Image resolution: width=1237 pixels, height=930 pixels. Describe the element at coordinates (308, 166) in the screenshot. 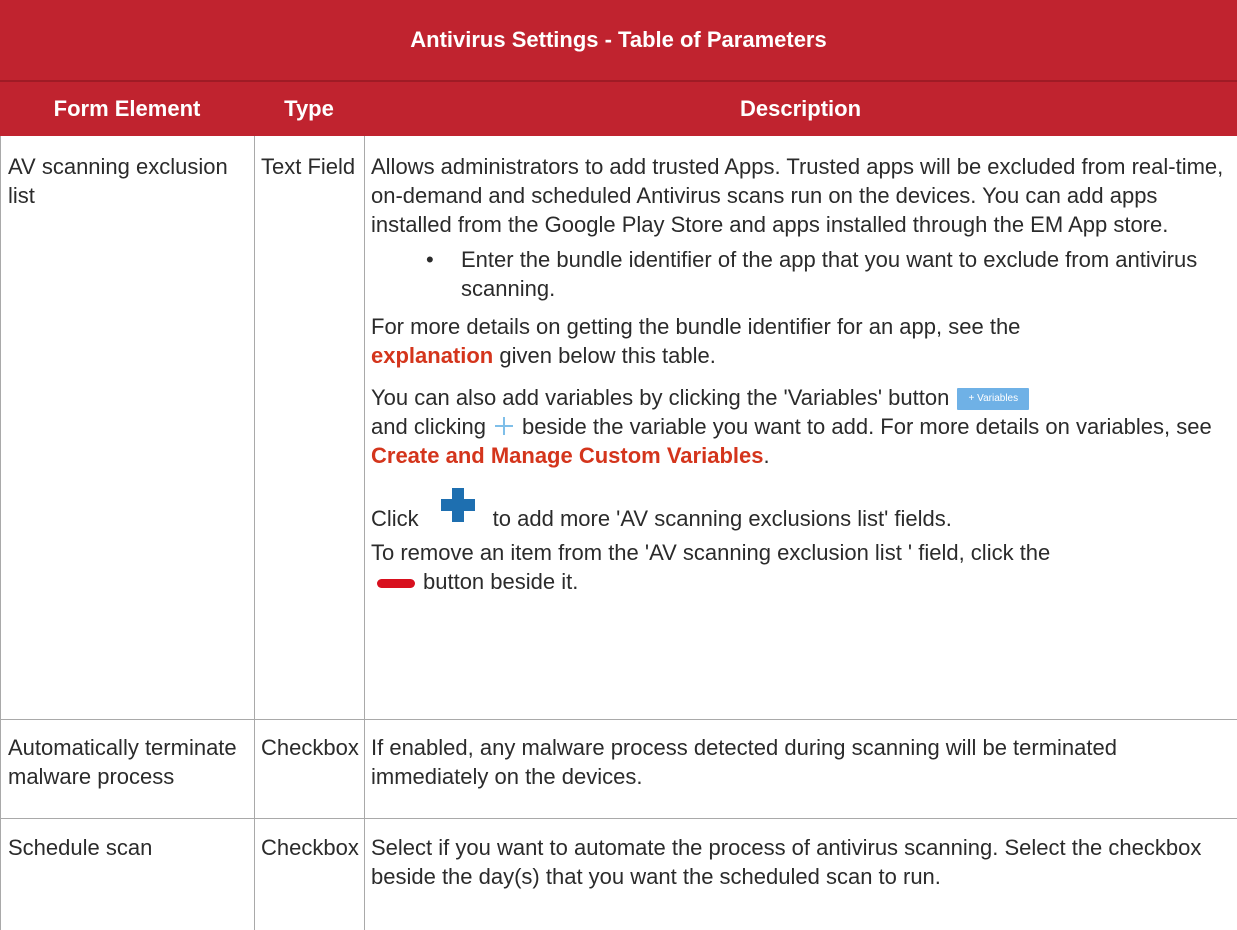

I see `table-row-1-type: Text Field` at that location.